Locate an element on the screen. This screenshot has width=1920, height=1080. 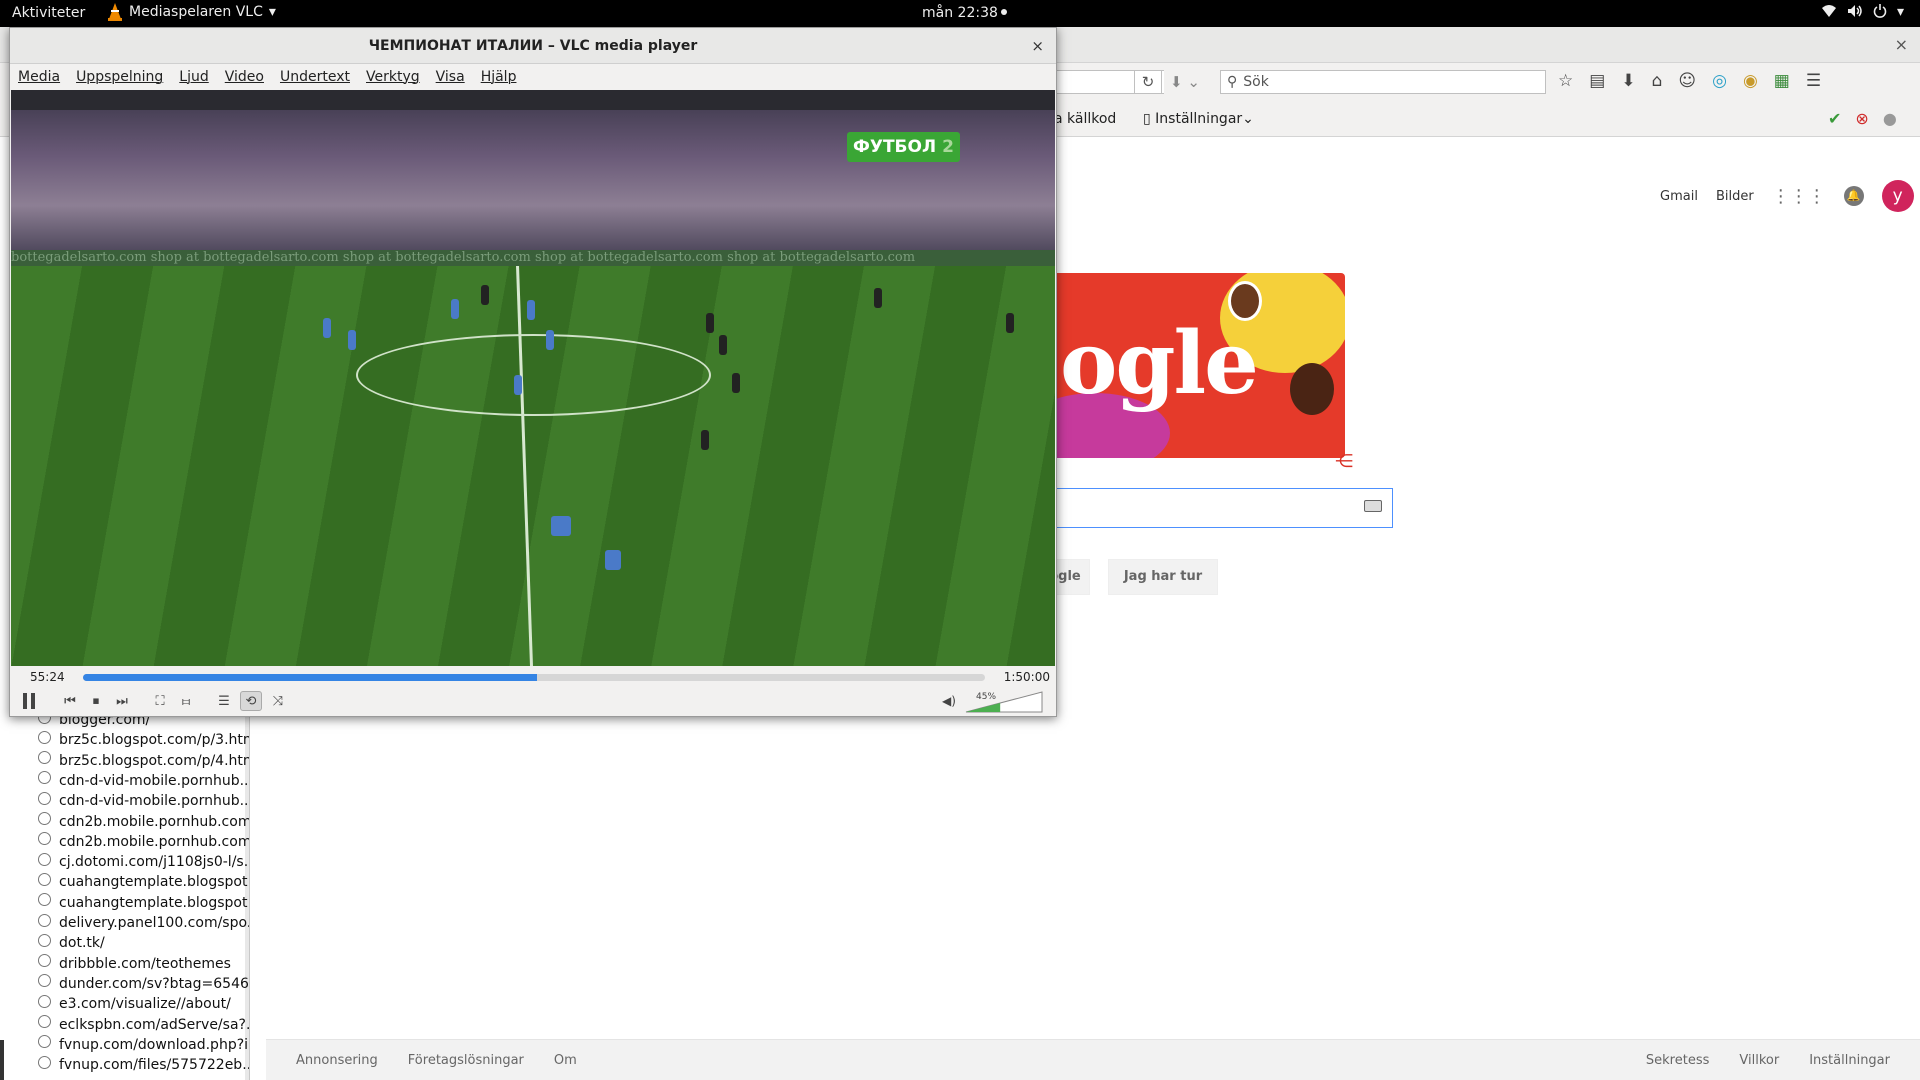
doodle-word: ogle is located at coordinates (1159, 363).